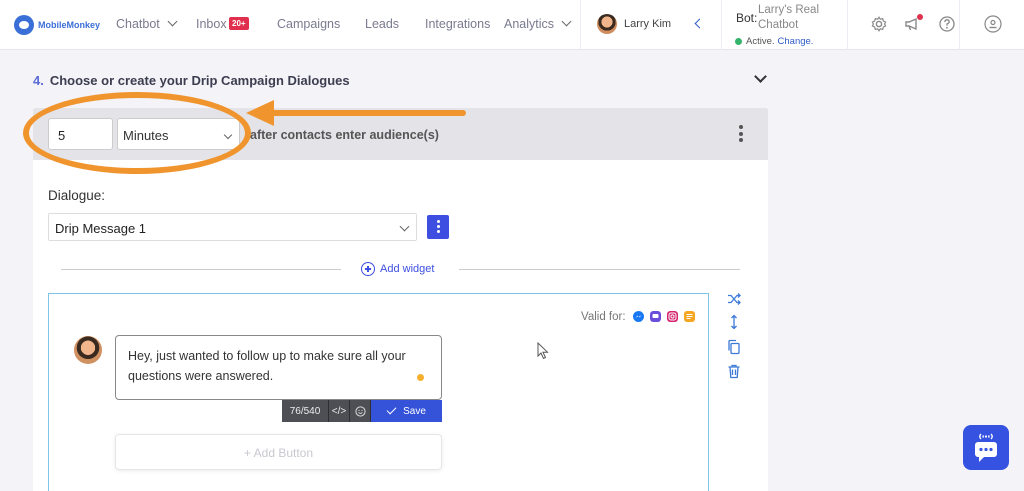 This screenshot has width=1024, height=491. Describe the element at coordinates (672, 316) in the screenshot. I see `instagram-icon` at that location.